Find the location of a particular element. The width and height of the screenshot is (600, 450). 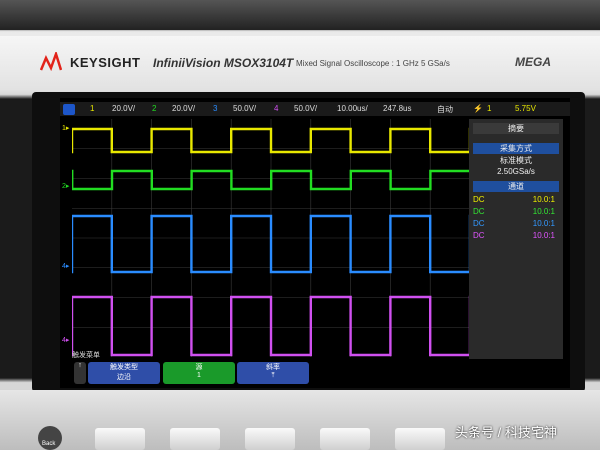

trigger-source: 1 is located at coordinates (489, 108).